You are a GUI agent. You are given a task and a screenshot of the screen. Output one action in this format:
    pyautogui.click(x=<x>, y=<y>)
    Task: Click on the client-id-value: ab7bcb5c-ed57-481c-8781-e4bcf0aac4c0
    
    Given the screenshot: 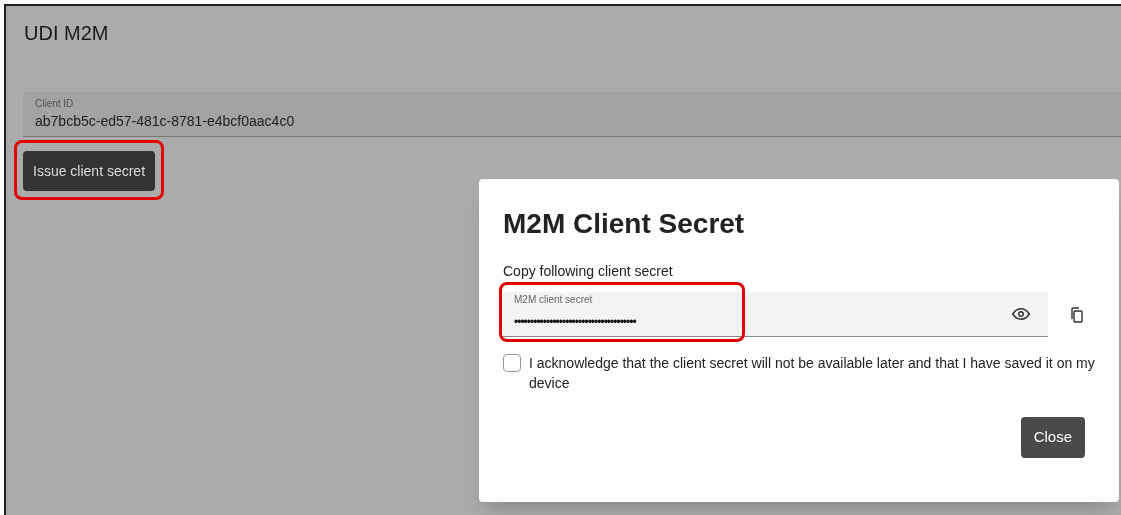 What is the action you would take?
    pyautogui.click(x=165, y=121)
    